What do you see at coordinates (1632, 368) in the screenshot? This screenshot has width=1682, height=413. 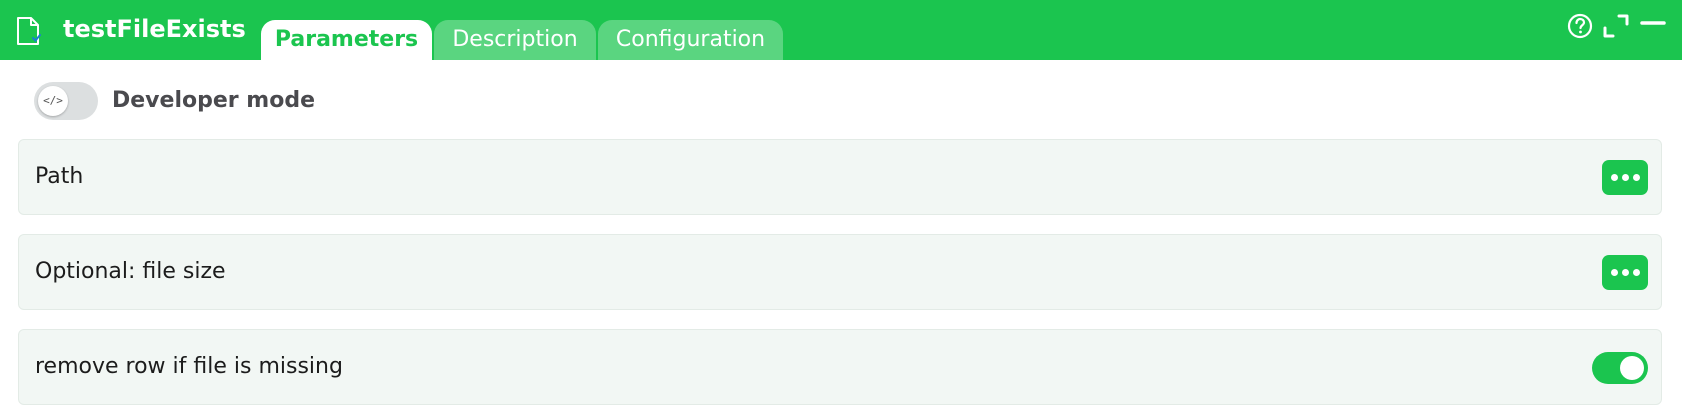 I see `toggle-knob` at bounding box center [1632, 368].